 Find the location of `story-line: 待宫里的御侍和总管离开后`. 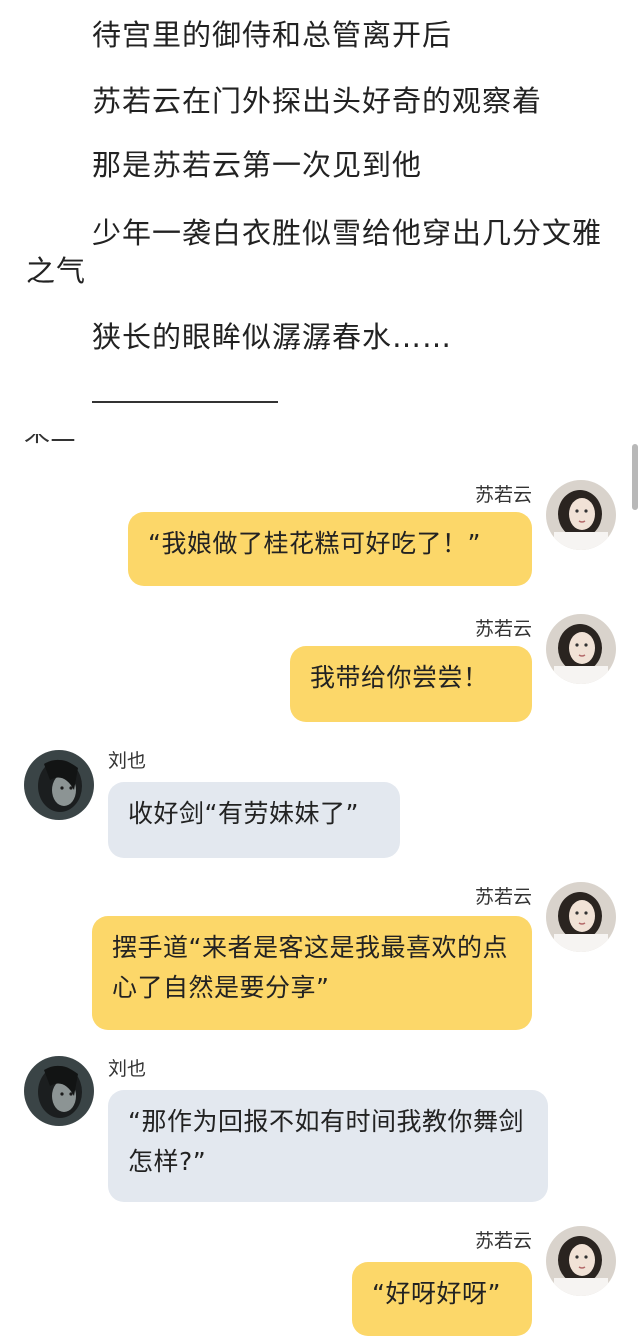

story-line: 待宫里的御侍和总管离开后 is located at coordinates (272, 35).